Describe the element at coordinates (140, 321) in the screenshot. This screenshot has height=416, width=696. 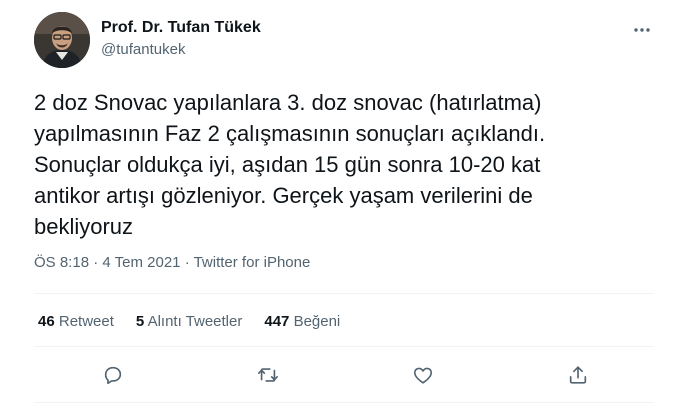
I see `quotes-count: 5` at that location.